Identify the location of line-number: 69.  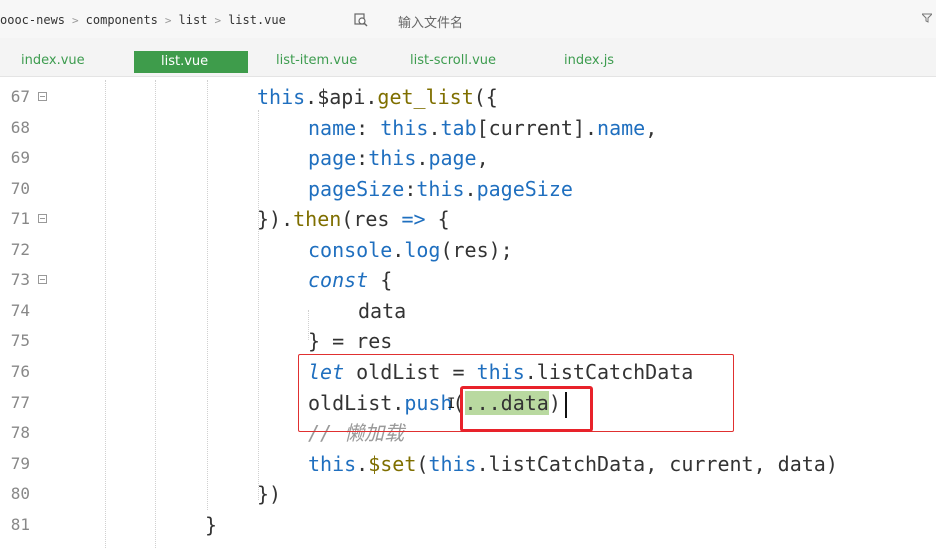
(20, 157).